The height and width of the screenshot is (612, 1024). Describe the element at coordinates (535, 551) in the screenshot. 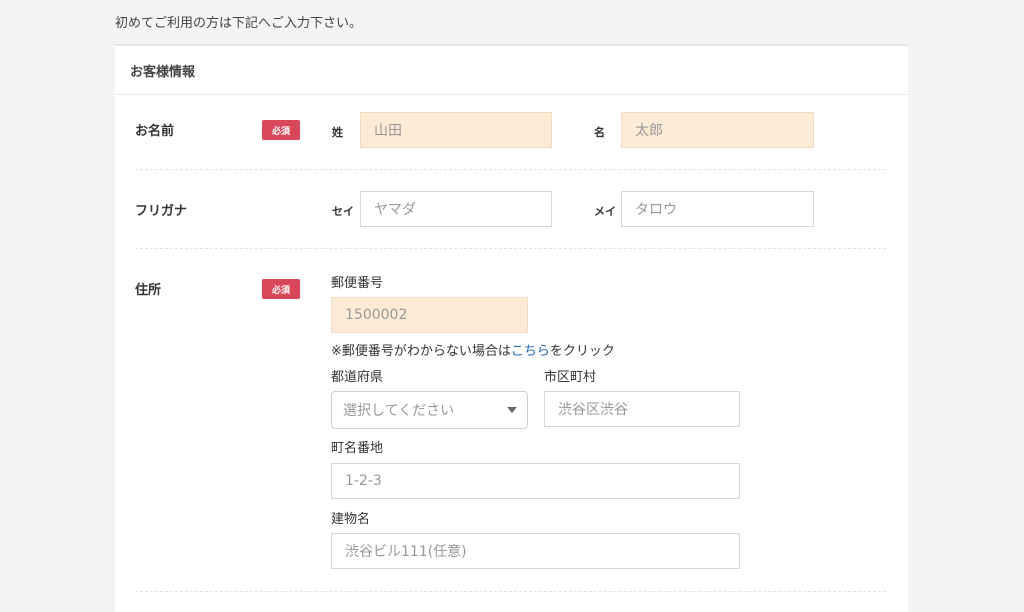

I see `building-input: 渋谷ビル111(任意)` at that location.